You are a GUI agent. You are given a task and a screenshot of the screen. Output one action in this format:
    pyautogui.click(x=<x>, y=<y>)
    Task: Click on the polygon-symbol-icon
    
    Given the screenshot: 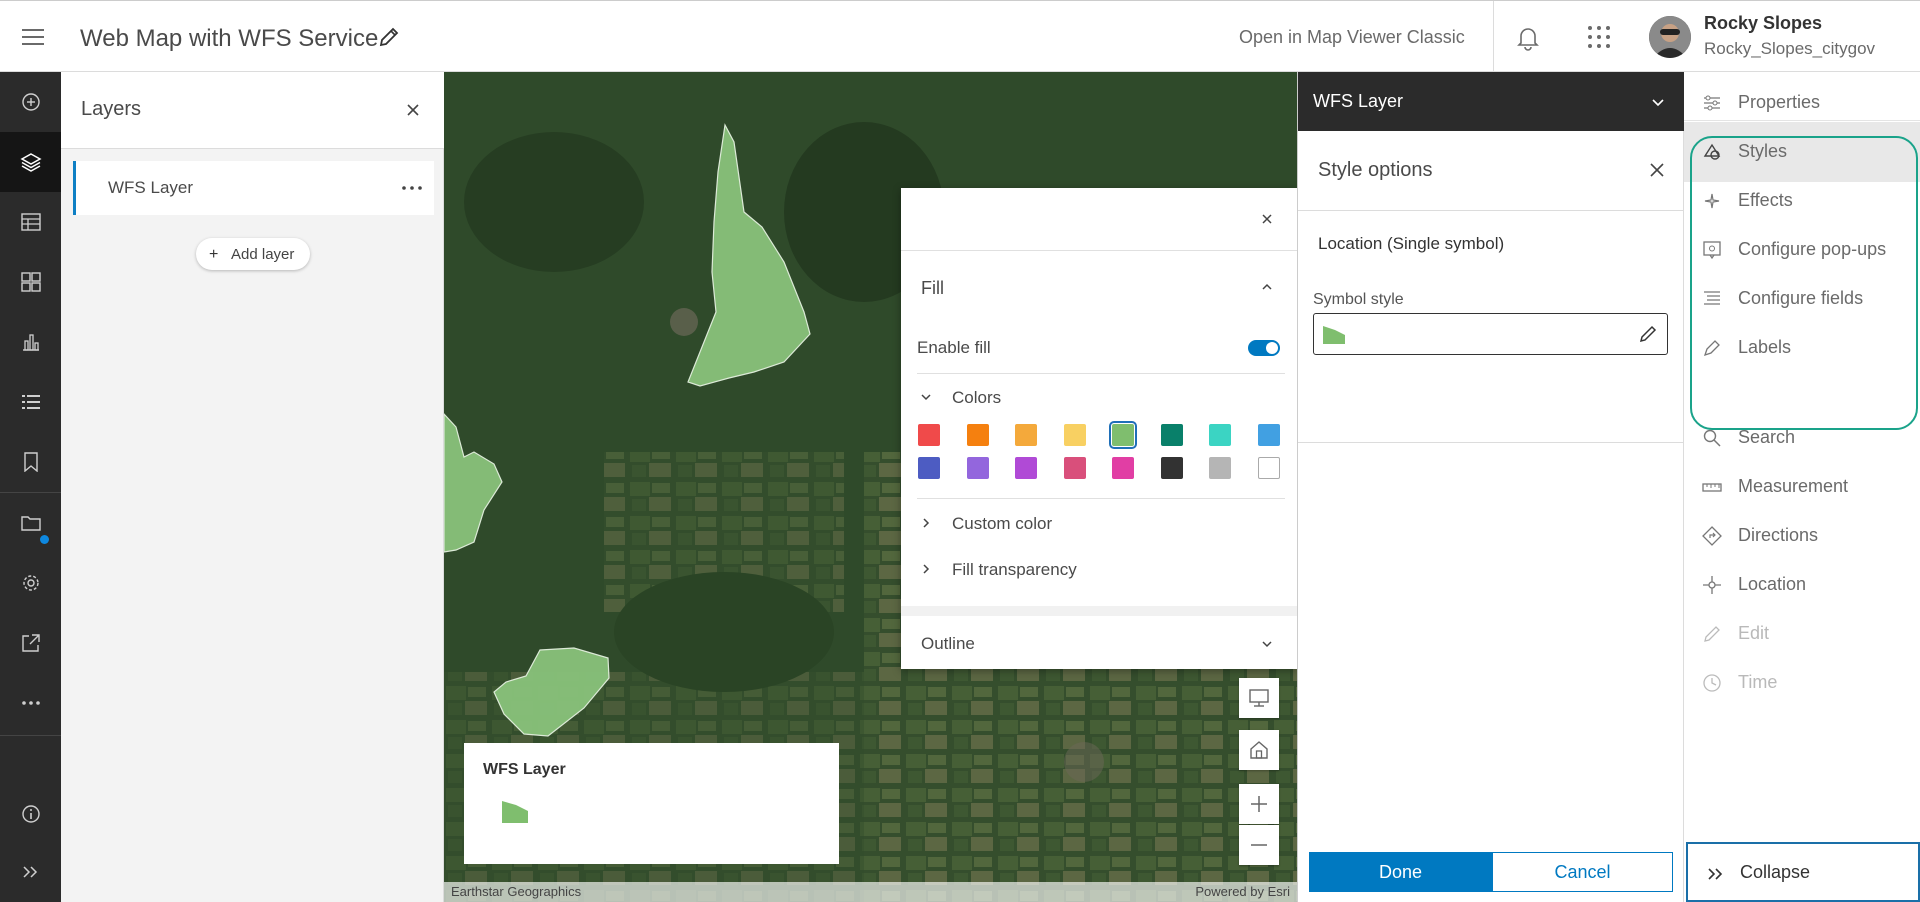 What is the action you would take?
    pyautogui.click(x=1334, y=335)
    